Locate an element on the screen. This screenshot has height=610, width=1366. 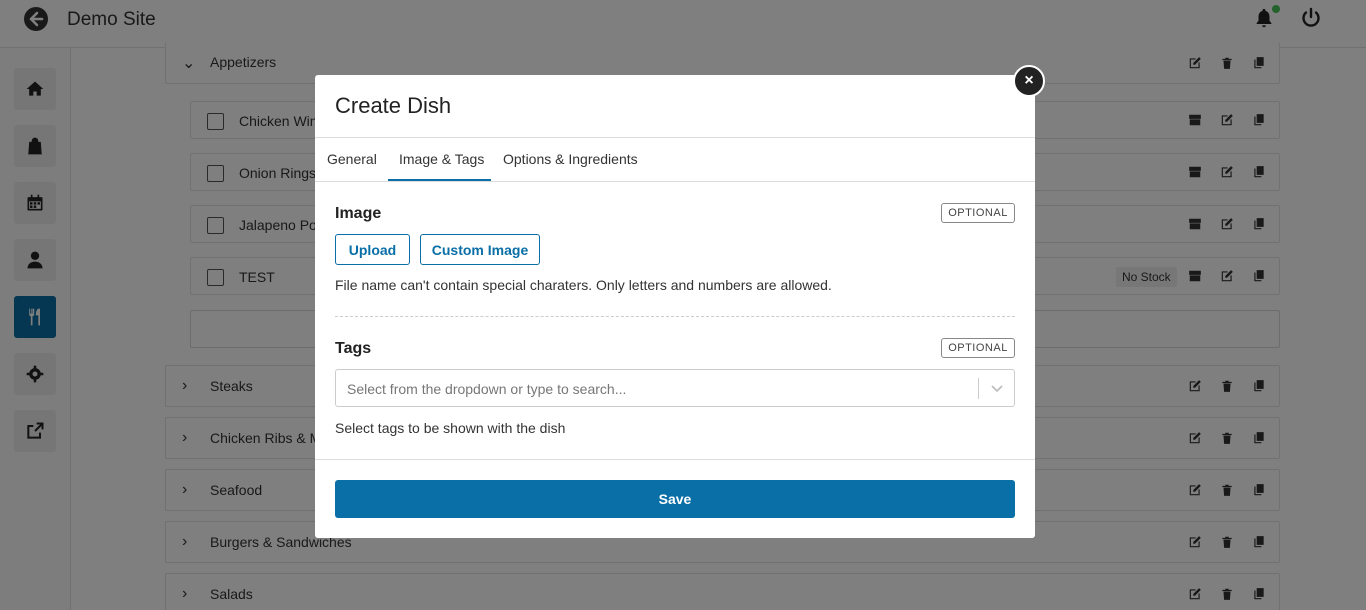
tab-image-tags: Image & Tags is located at coordinates (441, 159).